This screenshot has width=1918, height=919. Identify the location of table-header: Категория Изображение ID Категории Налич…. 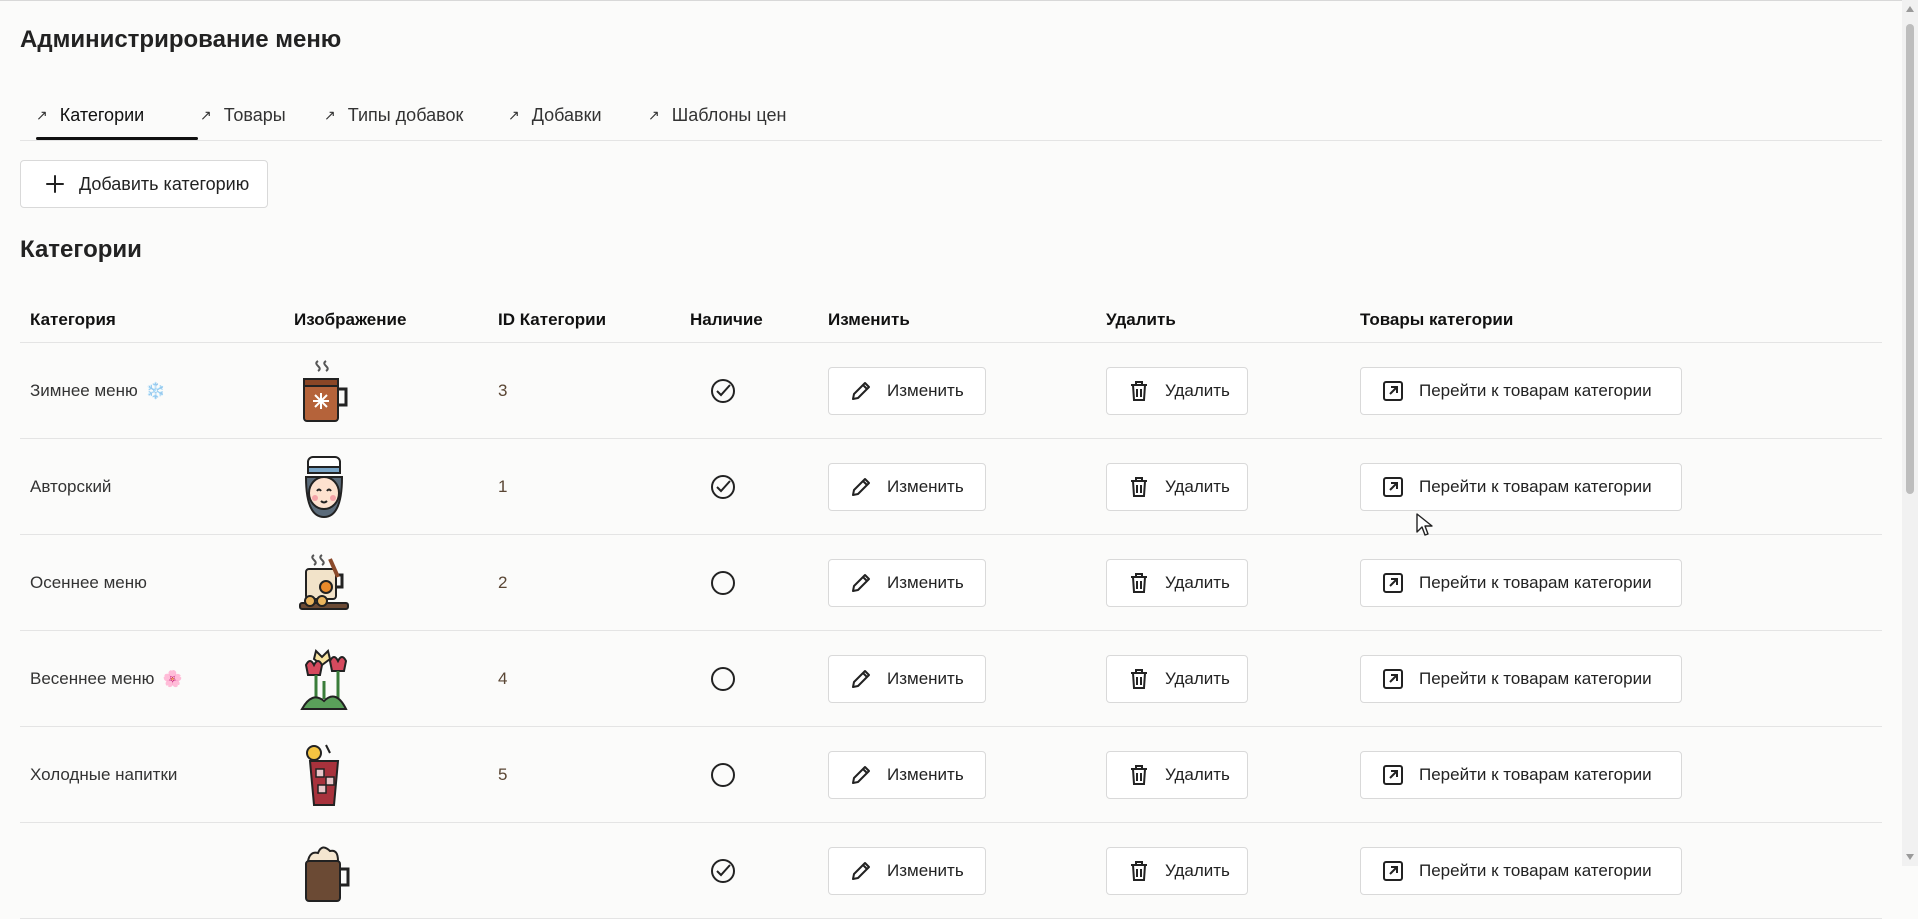
(951, 320).